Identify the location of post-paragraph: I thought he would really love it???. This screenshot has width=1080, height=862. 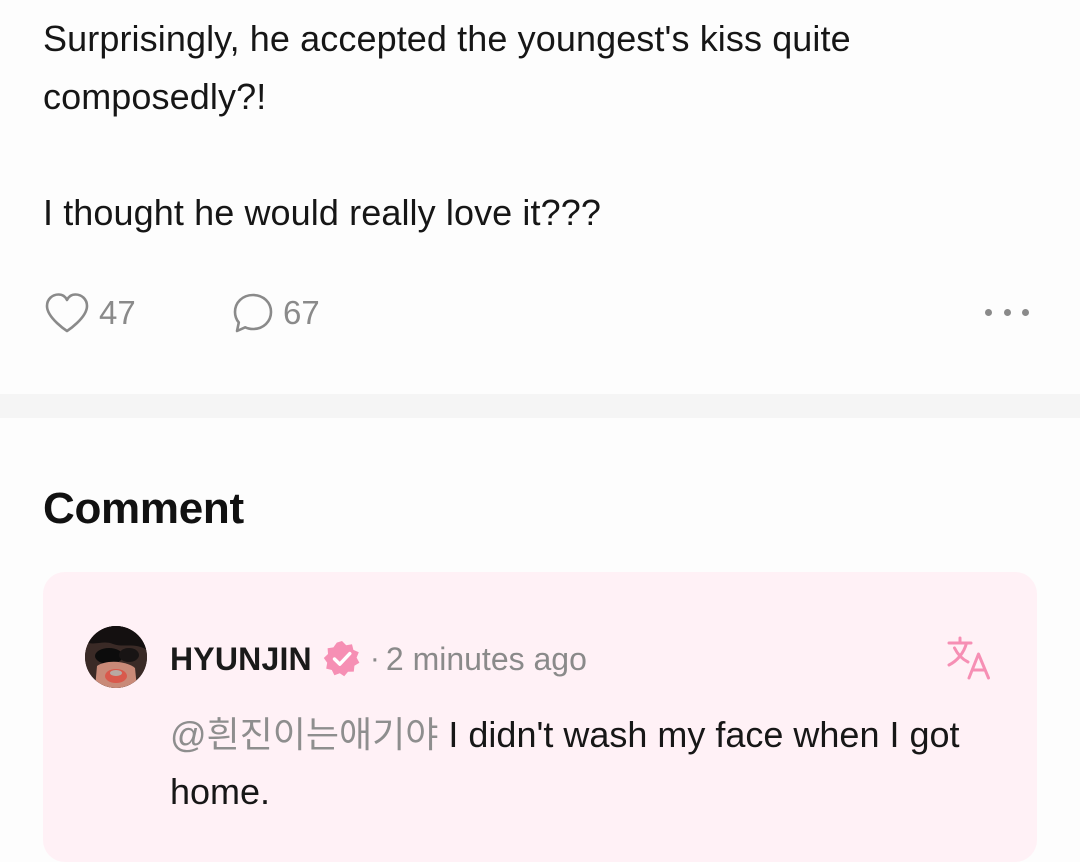
(322, 212).